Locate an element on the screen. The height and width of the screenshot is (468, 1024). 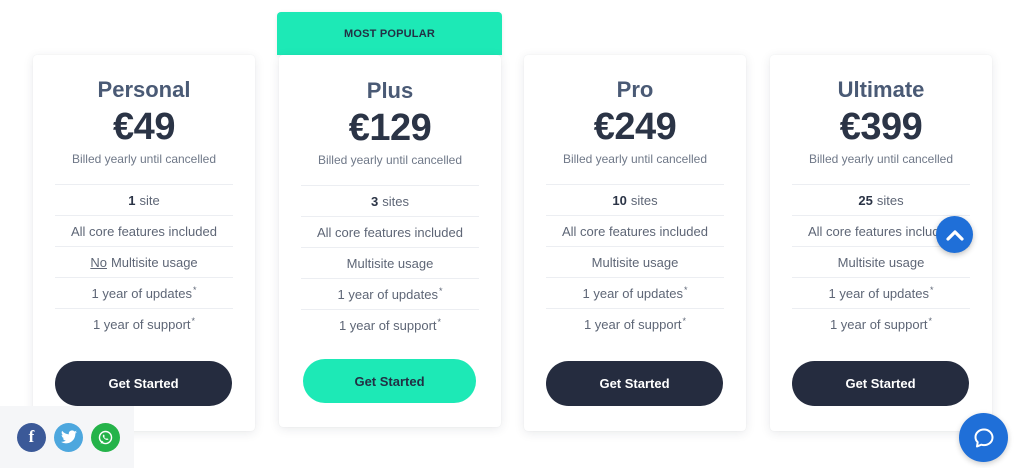
feature-sites: 25 sites is located at coordinates (881, 199).